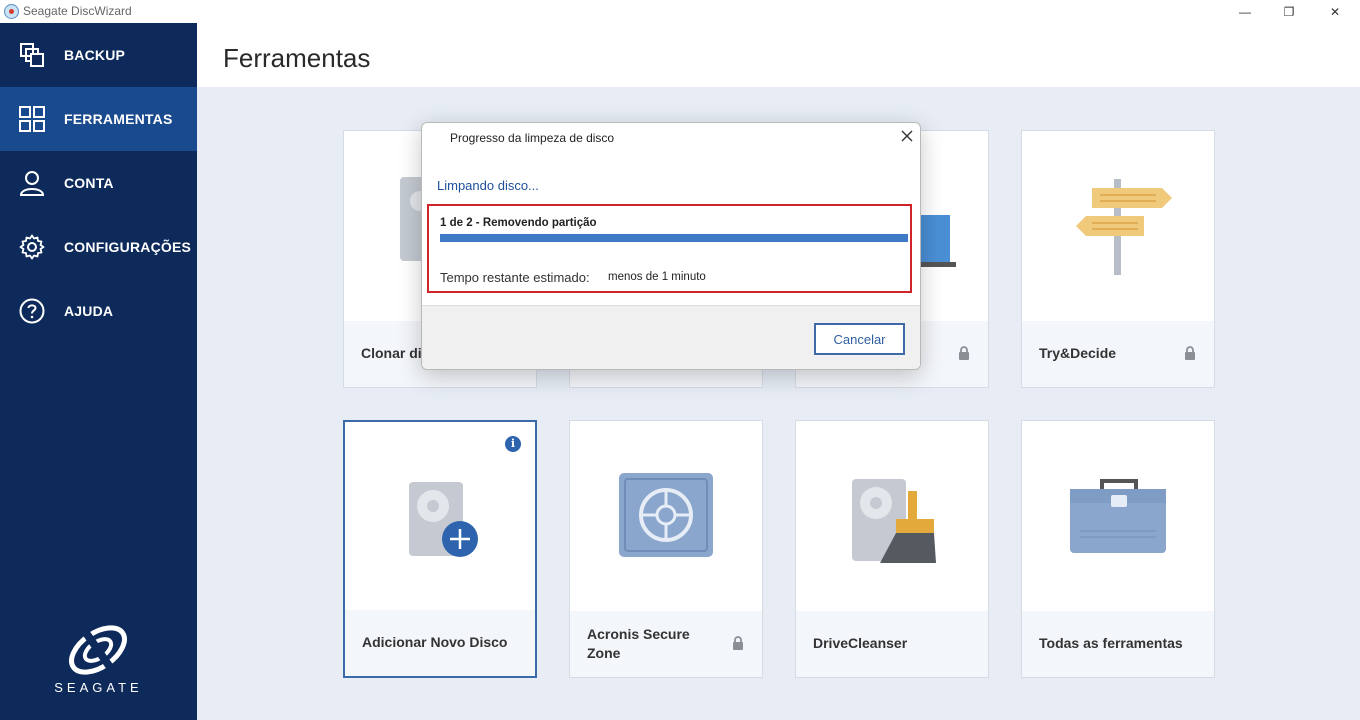 This screenshot has height=720, width=1360. Describe the element at coordinates (98, 650) in the screenshot. I see `seagate-logo-icon` at that location.